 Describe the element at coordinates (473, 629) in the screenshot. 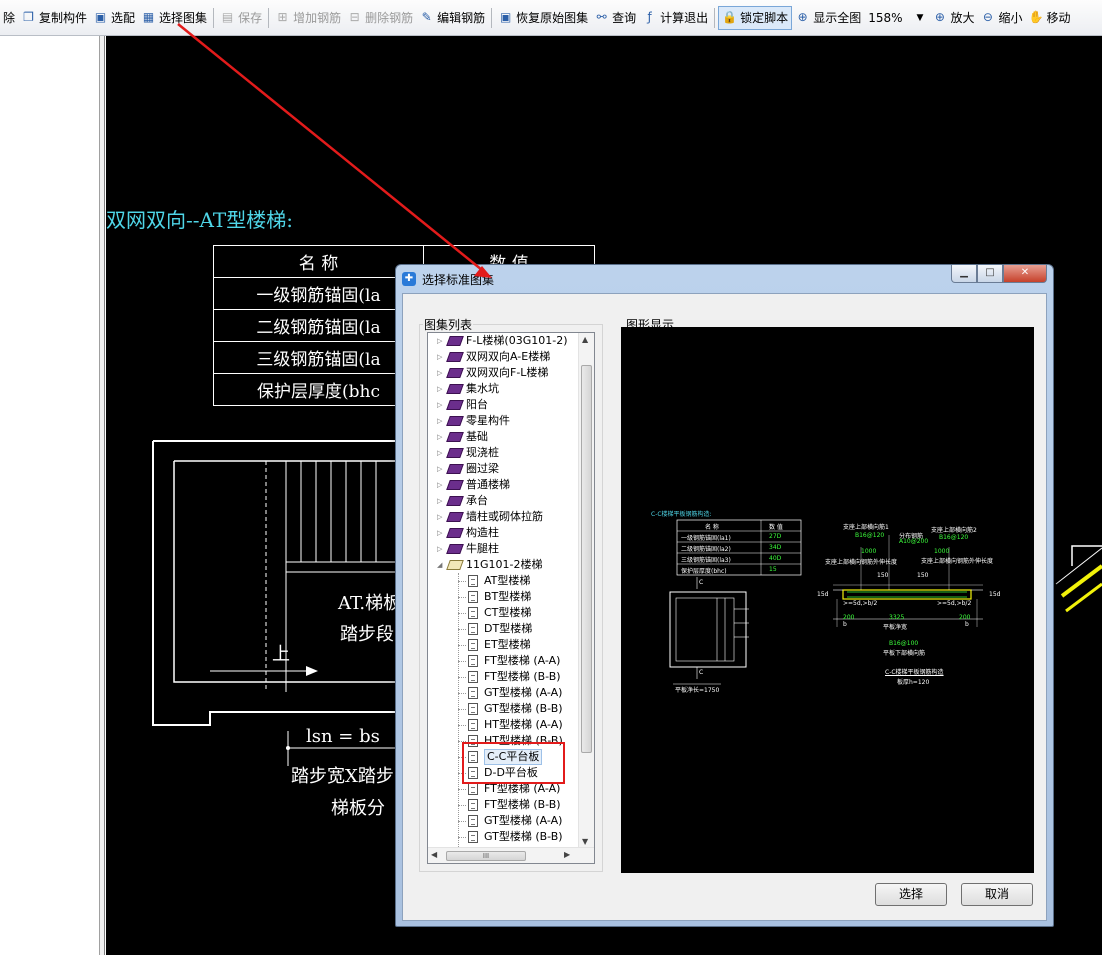

I see `document-icon` at that location.